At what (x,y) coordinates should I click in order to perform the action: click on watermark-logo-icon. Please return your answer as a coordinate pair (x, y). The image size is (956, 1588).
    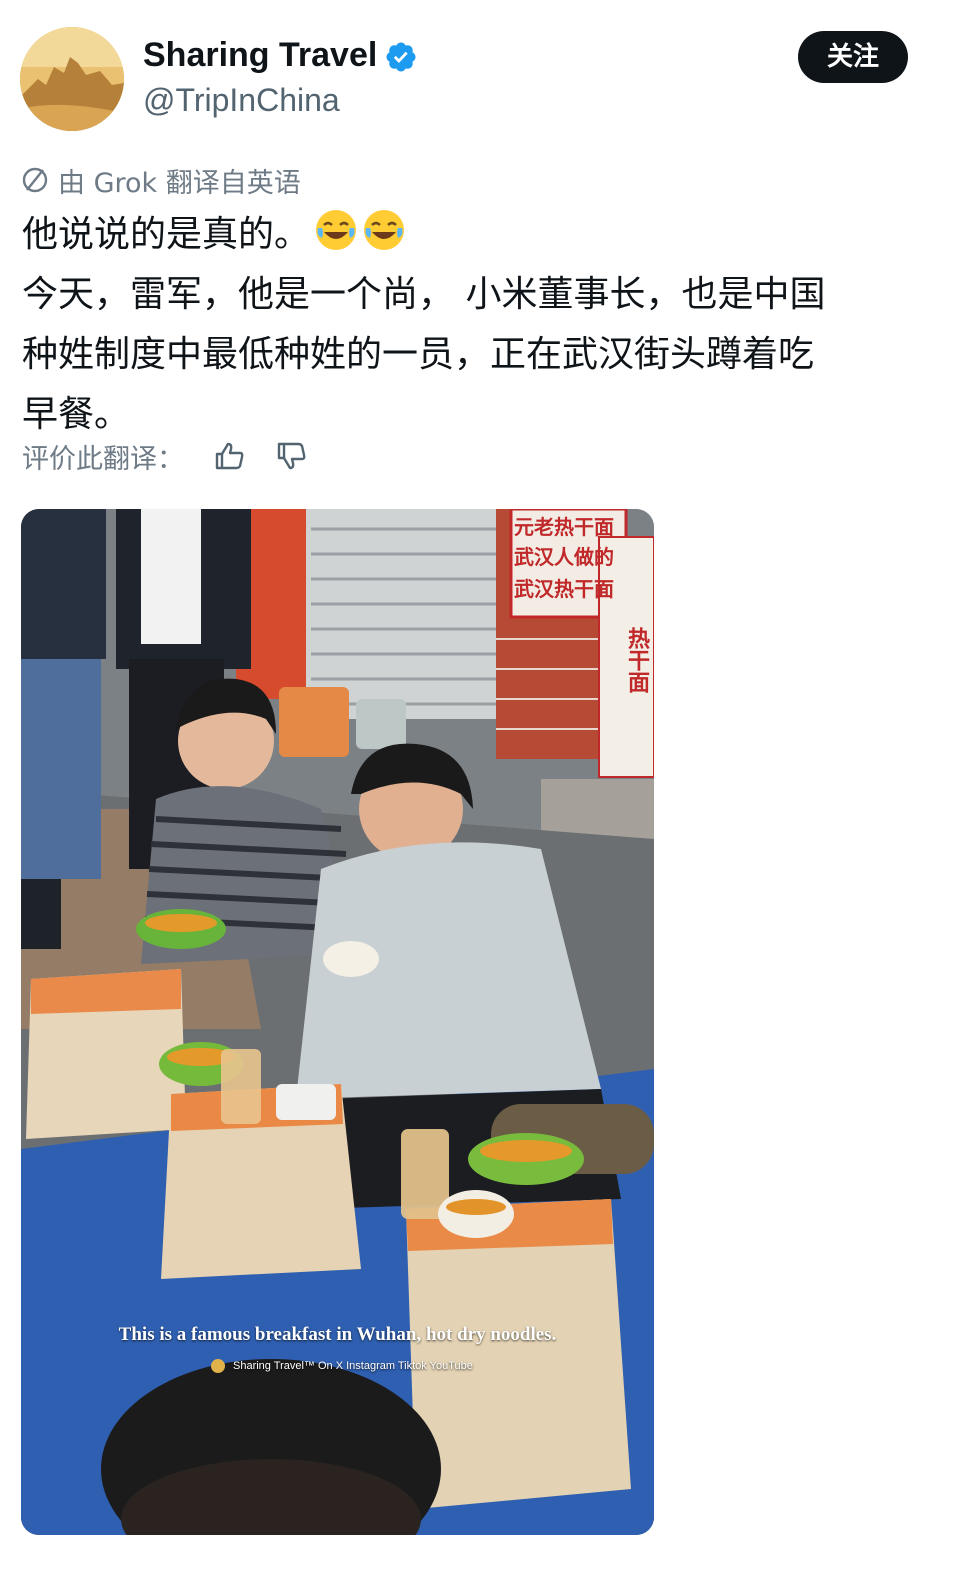
    Looking at the image, I should click on (218, 1366).